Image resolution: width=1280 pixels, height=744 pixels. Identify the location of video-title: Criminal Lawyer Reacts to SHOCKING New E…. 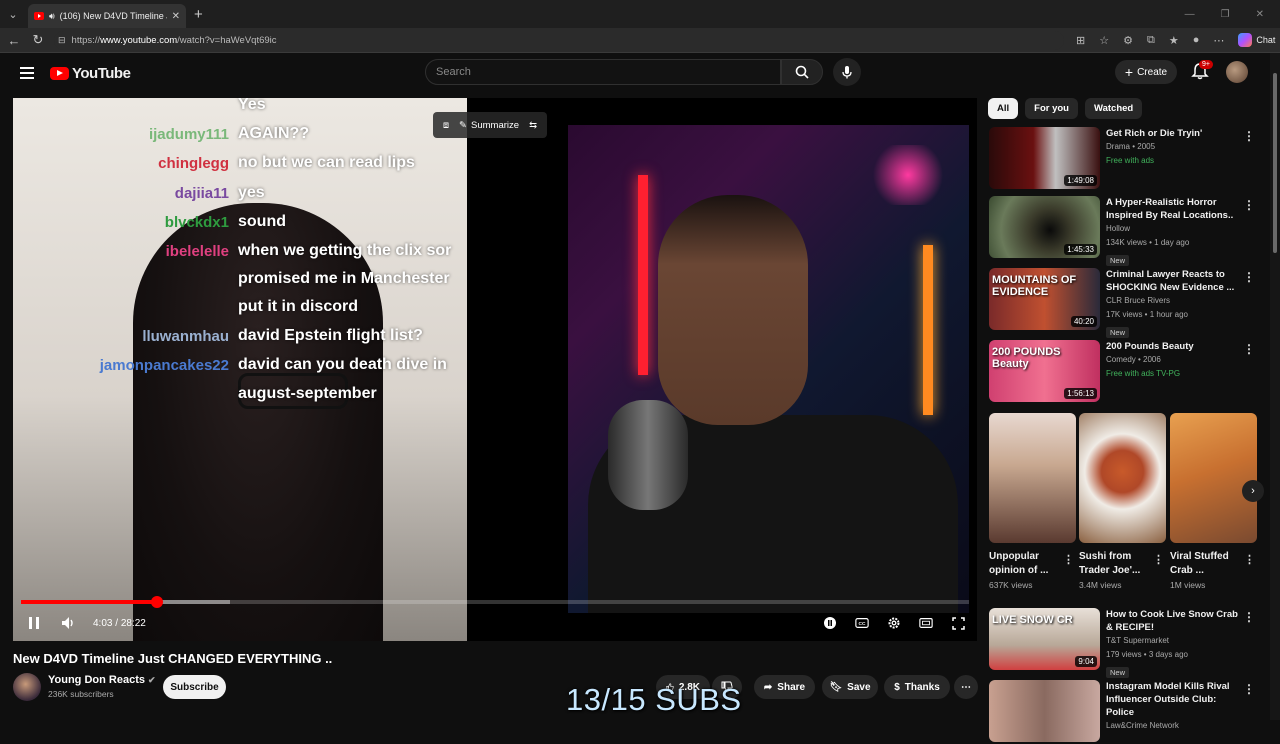
(1176, 281).